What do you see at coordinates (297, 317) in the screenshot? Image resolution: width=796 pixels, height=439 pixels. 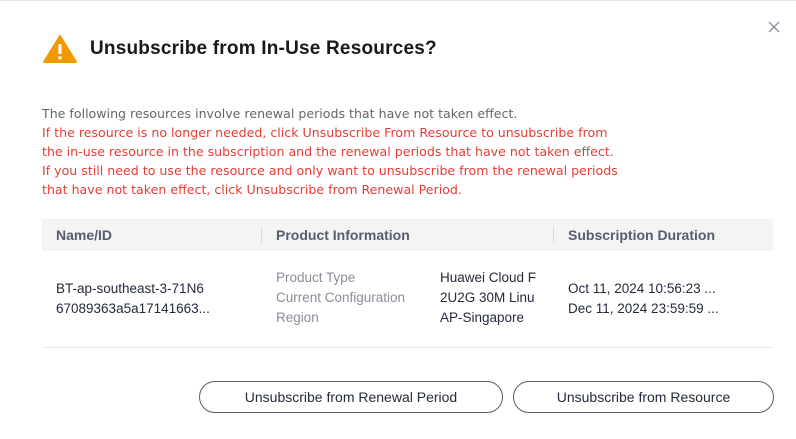 I see `region-label: Region` at bounding box center [297, 317].